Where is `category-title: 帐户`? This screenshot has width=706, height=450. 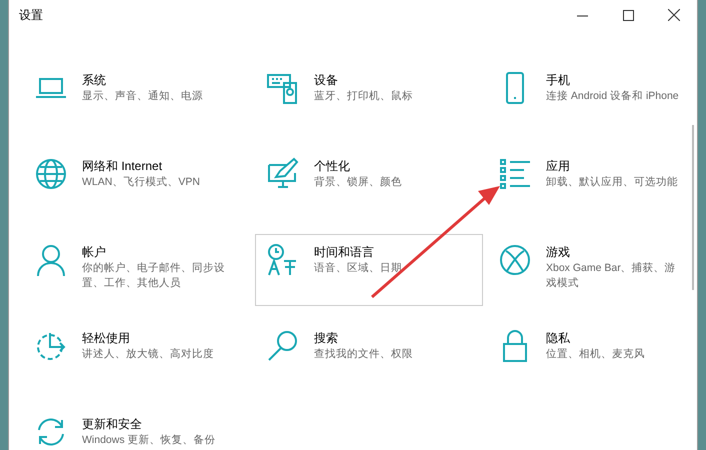 category-title: 帐户 is located at coordinates (94, 252).